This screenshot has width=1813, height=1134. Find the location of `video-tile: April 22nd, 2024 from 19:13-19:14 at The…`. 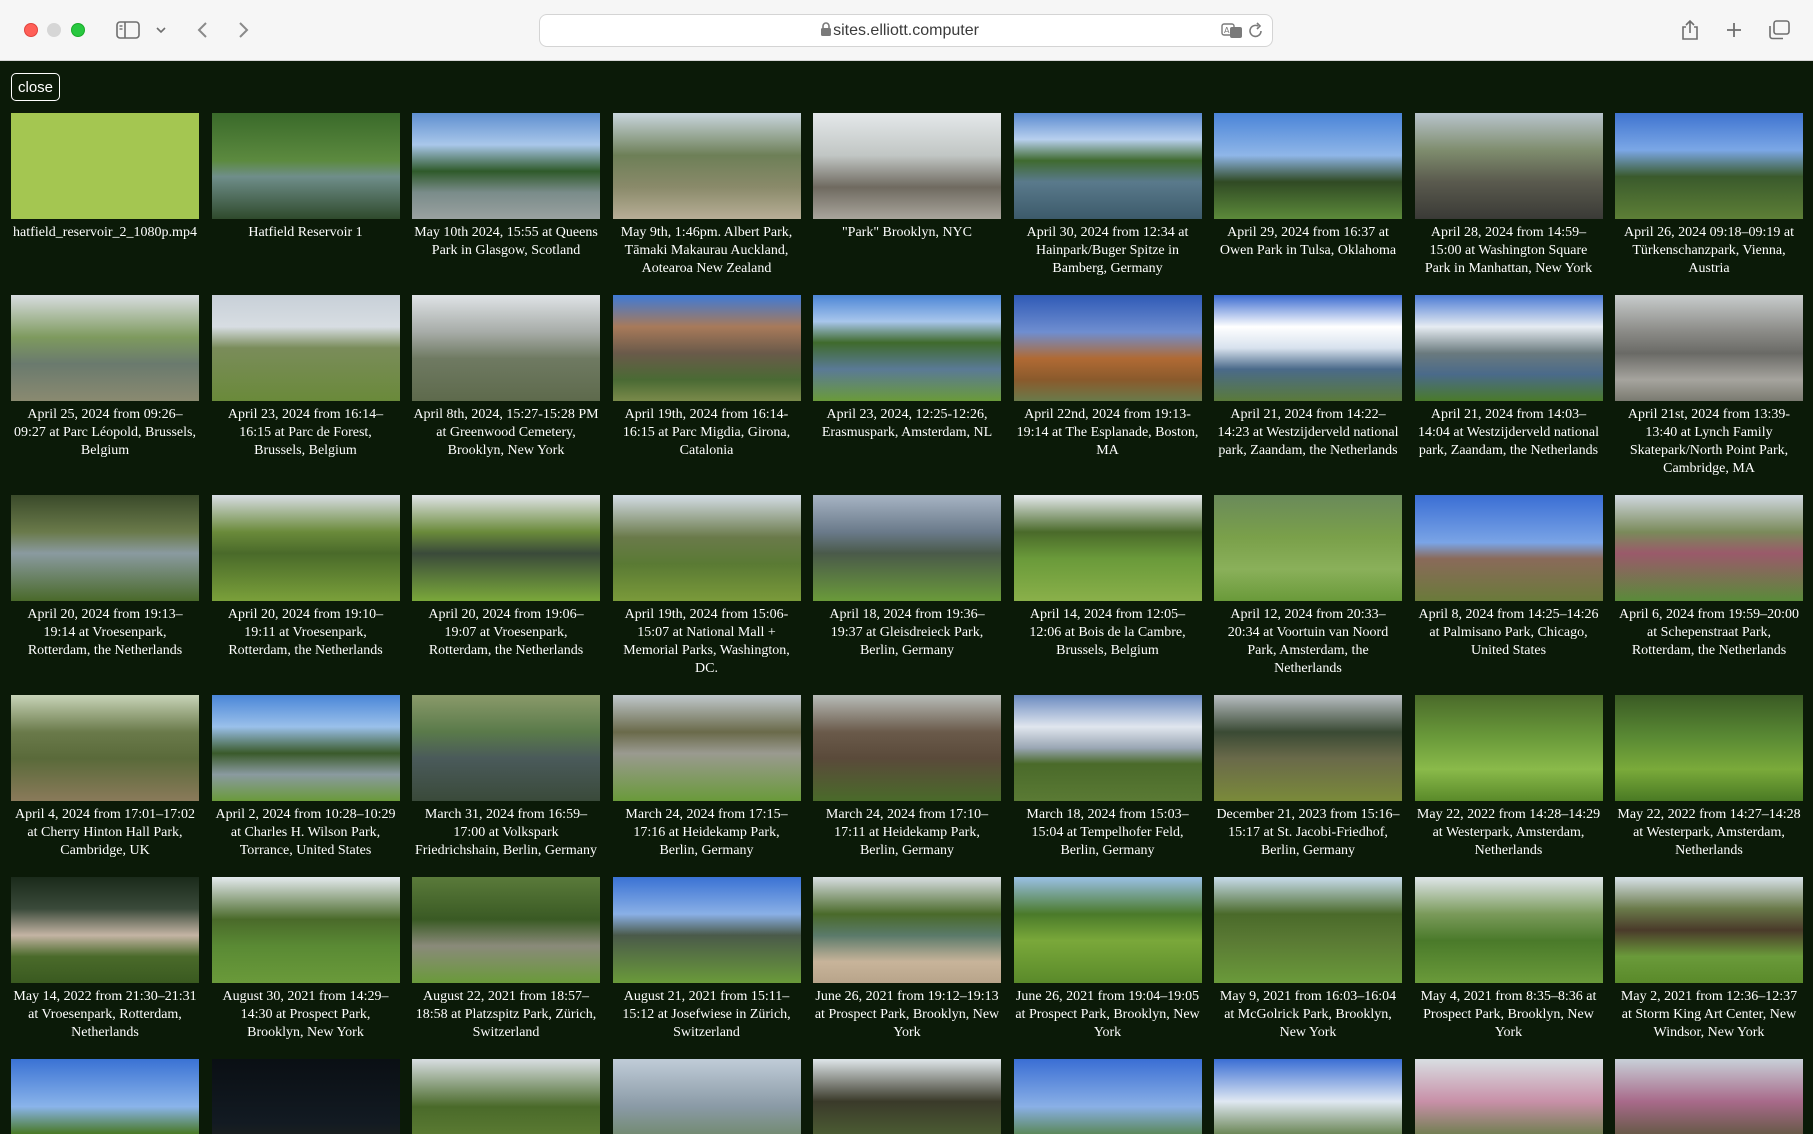

video-tile: April 22nd, 2024 from 19:13-19:14 at The… is located at coordinates (1107, 395).